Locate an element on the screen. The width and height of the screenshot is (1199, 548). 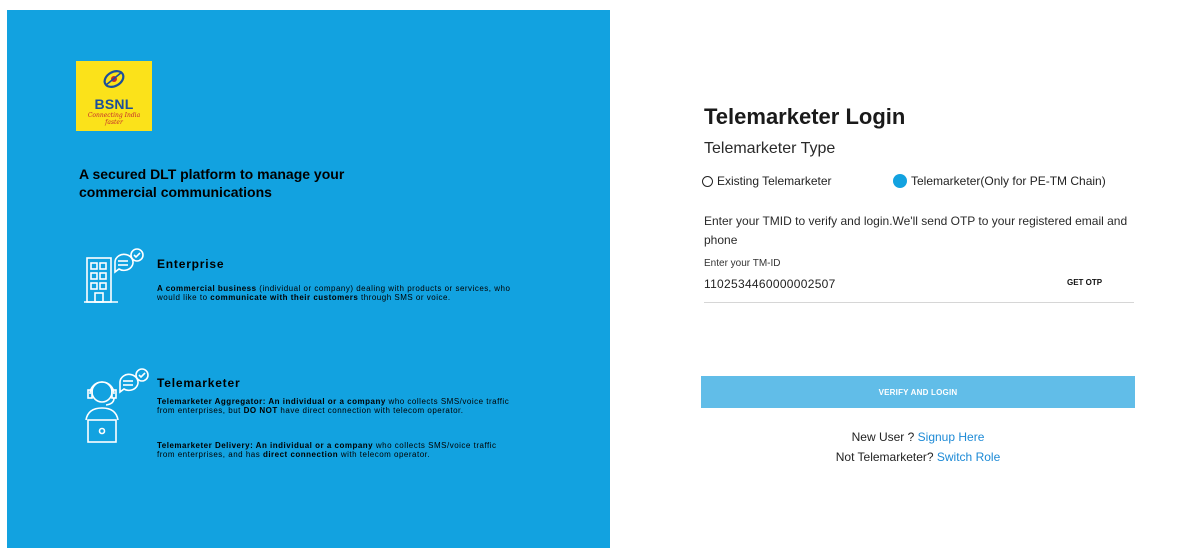
radio-selected-icon is located at coordinates (900, 181).